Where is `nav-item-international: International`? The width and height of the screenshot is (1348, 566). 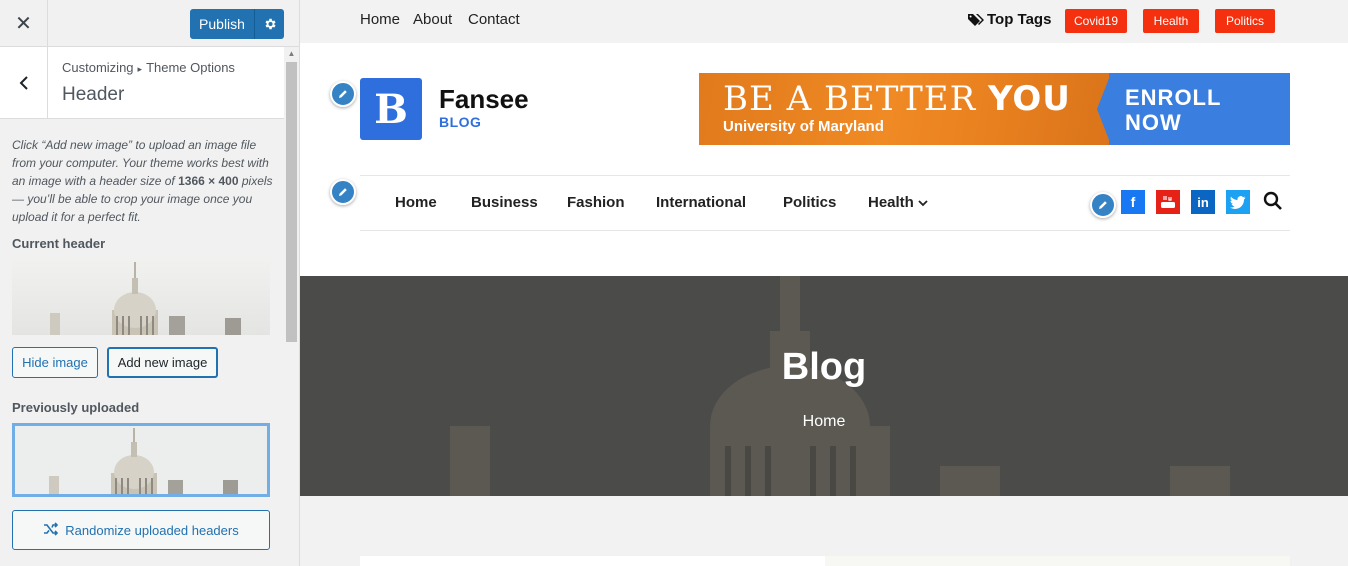
nav-item-international: International is located at coordinates (701, 202).